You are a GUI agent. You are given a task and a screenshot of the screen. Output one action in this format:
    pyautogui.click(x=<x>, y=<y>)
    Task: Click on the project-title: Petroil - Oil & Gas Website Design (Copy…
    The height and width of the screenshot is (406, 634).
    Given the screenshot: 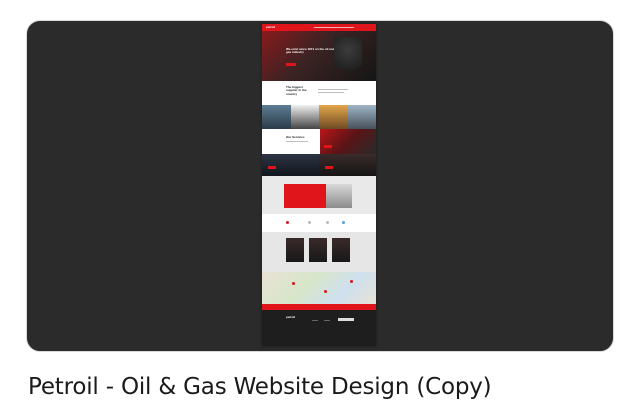 What is the action you would take?
    pyautogui.click(x=260, y=387)
    